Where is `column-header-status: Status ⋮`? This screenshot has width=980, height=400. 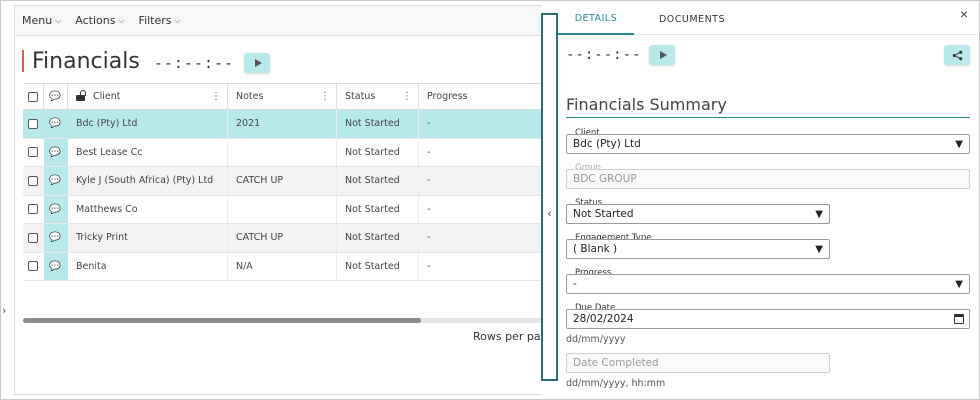
column-header-status: Status ⋮ is located at coordinates (378, 96).